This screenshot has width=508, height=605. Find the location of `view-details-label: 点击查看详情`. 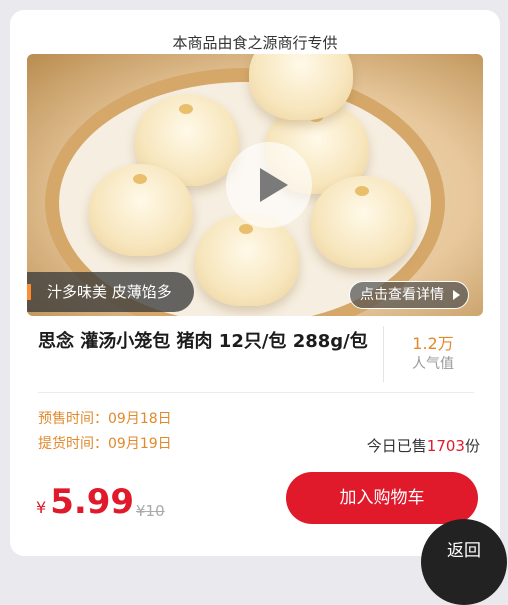

view-details-label: 点击查看详情 is located at coordinates (402, 295).